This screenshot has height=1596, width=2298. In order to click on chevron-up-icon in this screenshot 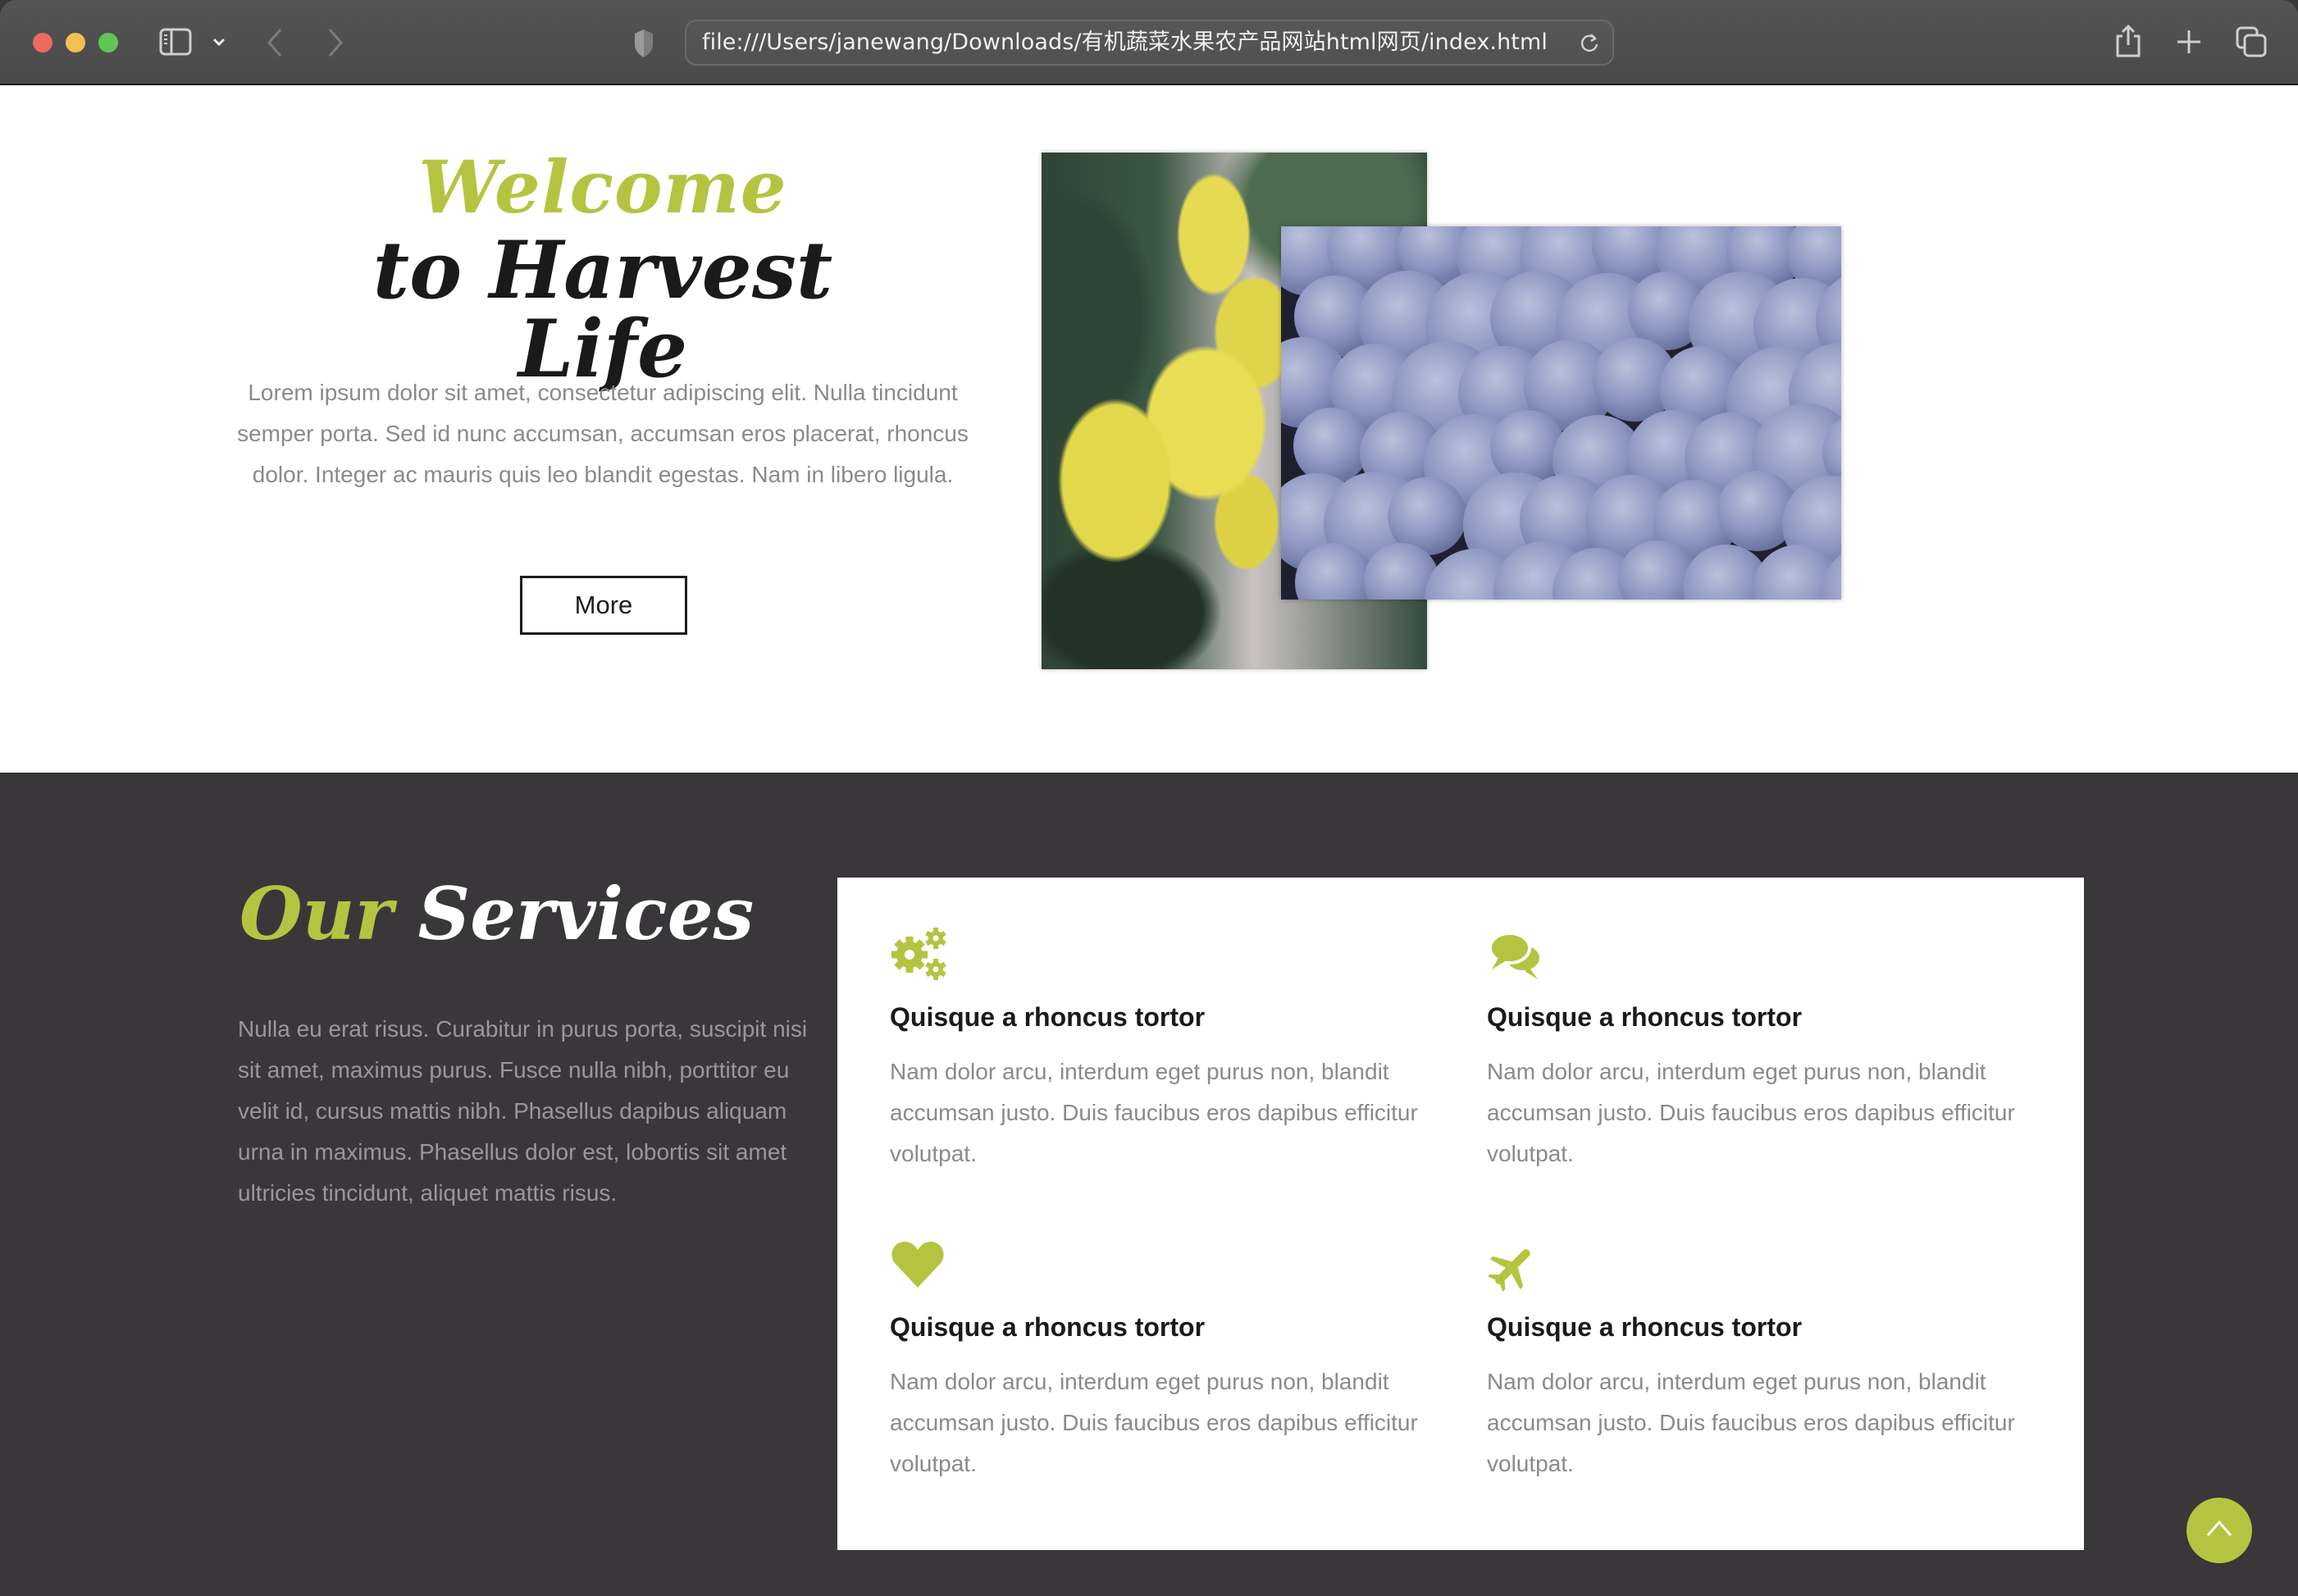, I will do `click(2219, 1528)`.